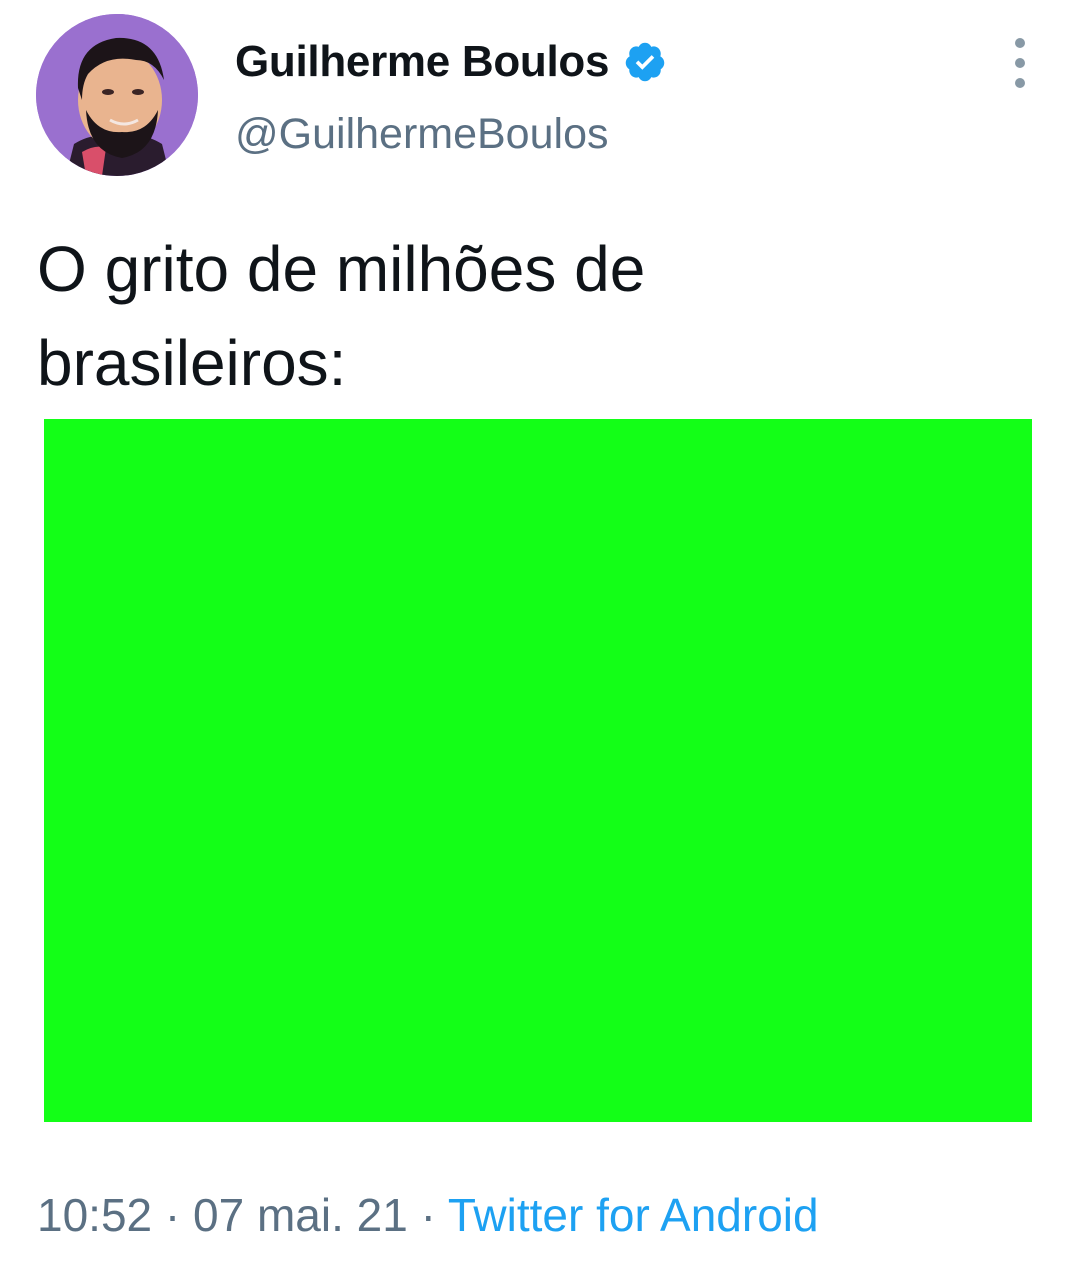 The height and width of the screenshot is (1279, 1080). I want to click on author-name-row: Guilherme Boulos, so click(451, 62).